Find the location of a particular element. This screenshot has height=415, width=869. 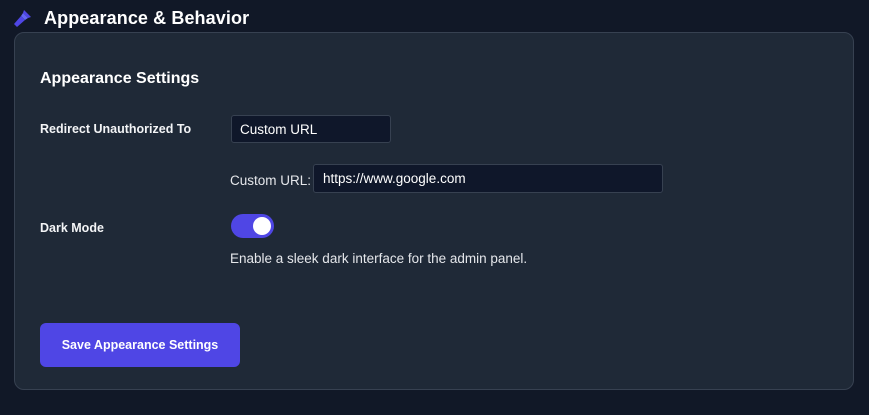

custom-url-input: https://www.google.com is located at coordinates (488, 178).